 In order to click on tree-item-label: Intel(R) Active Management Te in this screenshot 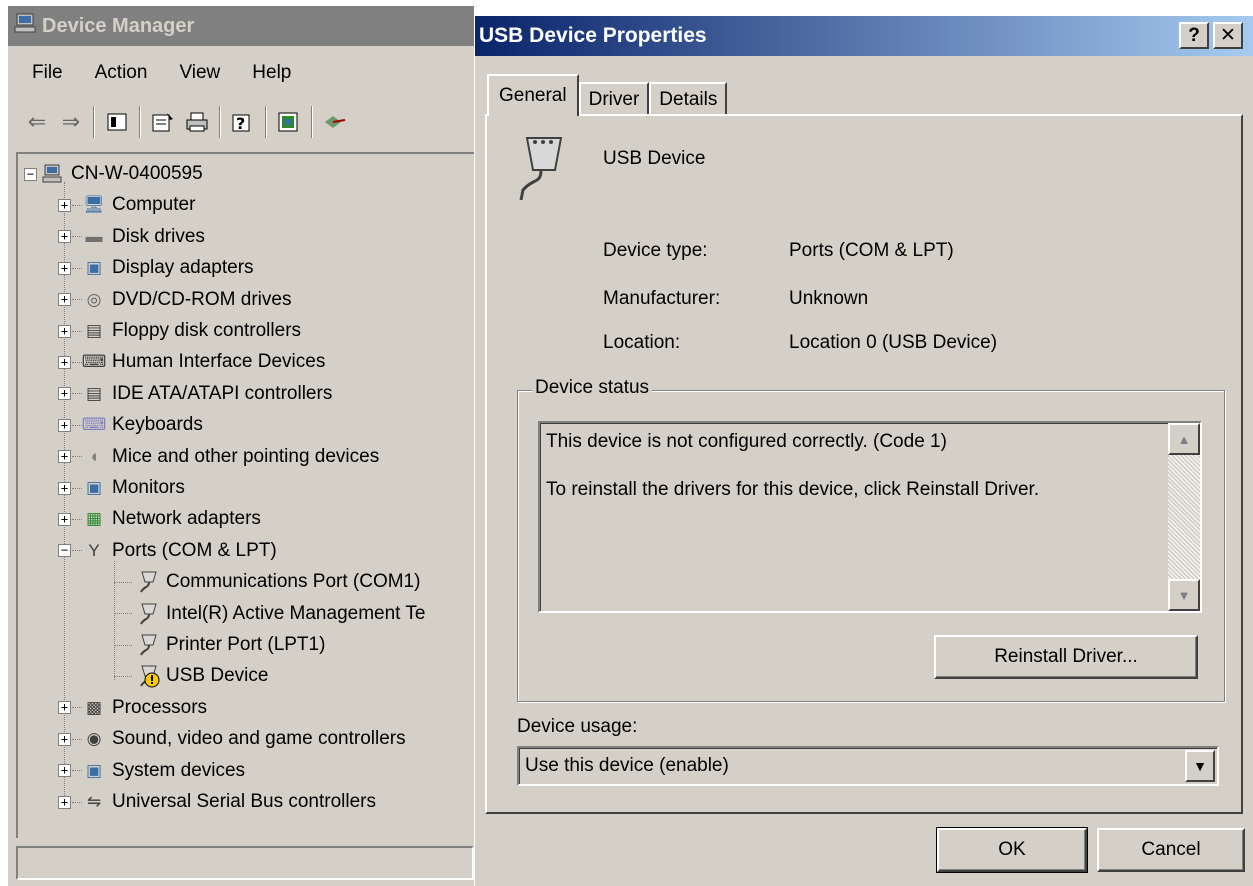, I will do `click(296, 613)`.